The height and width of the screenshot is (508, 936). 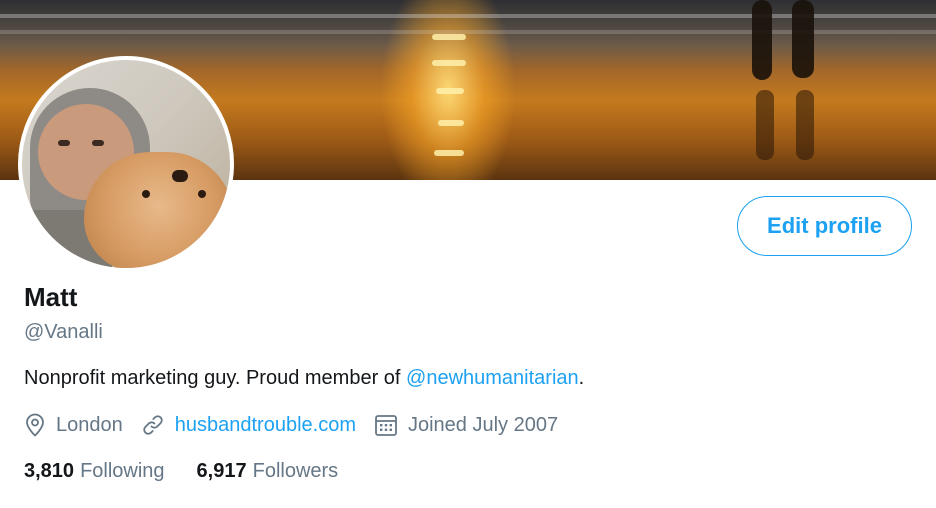 I want to click on avatar-dog, so click(x=157, y=210).